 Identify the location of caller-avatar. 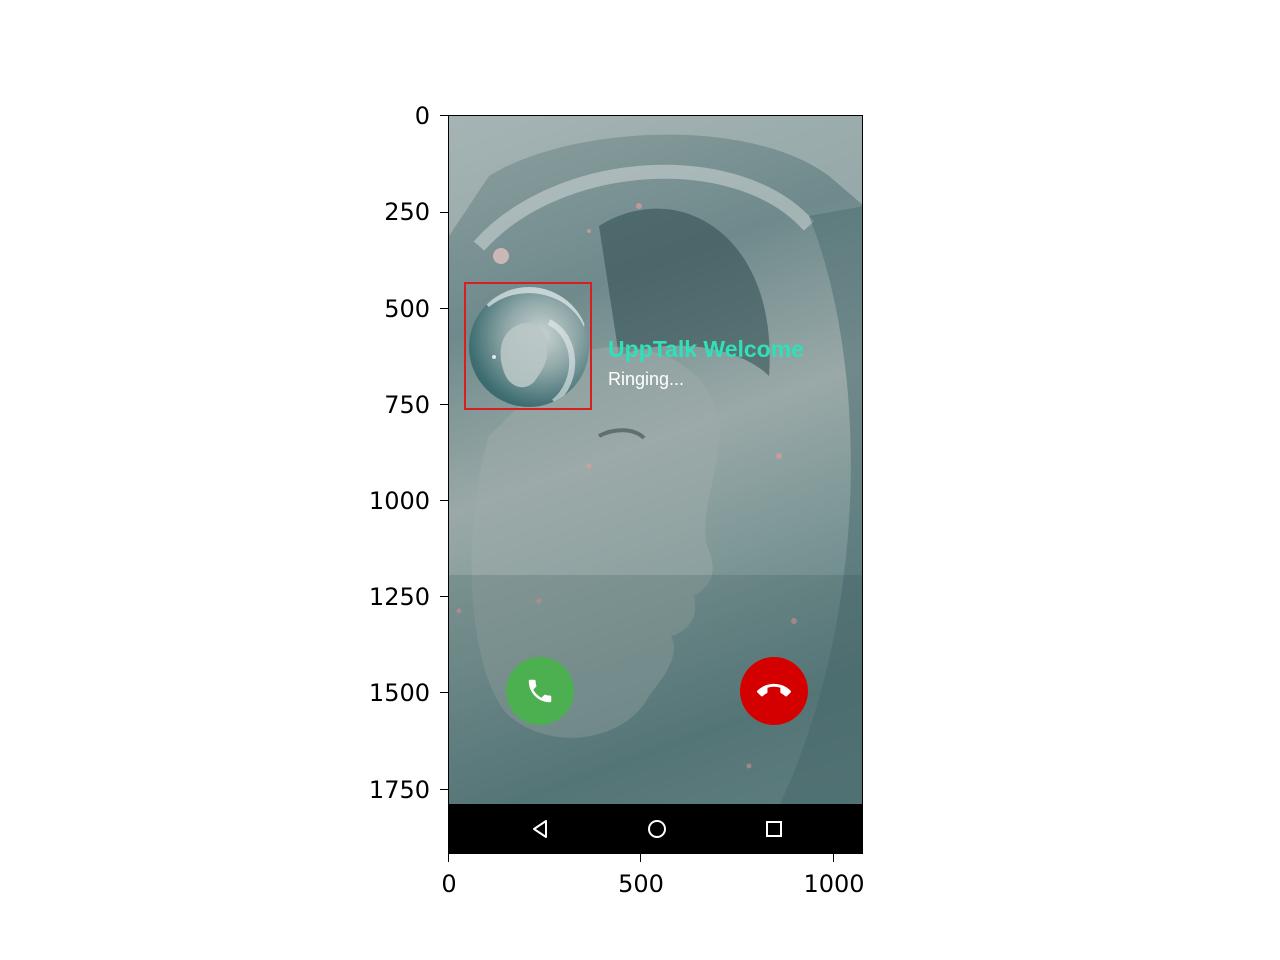
(529, 347).